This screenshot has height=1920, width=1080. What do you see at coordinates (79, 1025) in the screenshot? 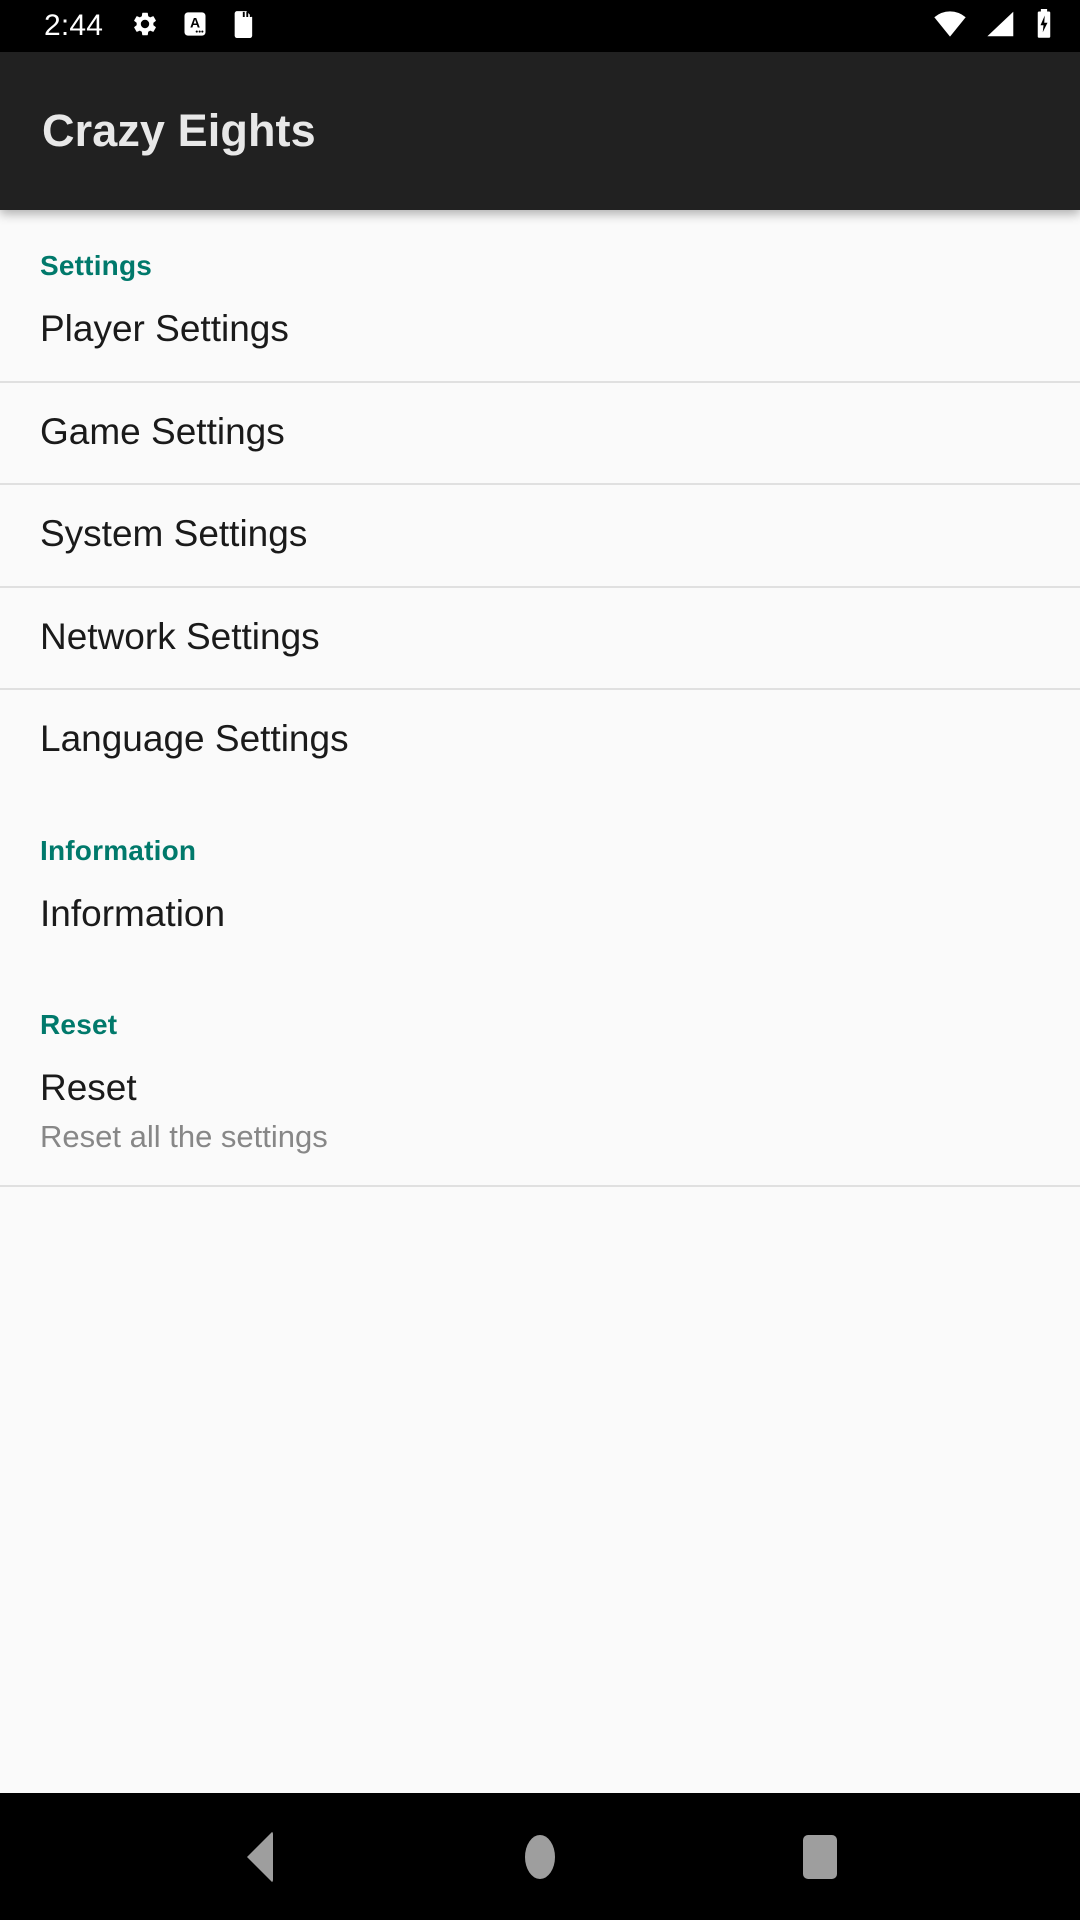
I see `section-header-reset: Reset` at bounding box center [79, 1025].